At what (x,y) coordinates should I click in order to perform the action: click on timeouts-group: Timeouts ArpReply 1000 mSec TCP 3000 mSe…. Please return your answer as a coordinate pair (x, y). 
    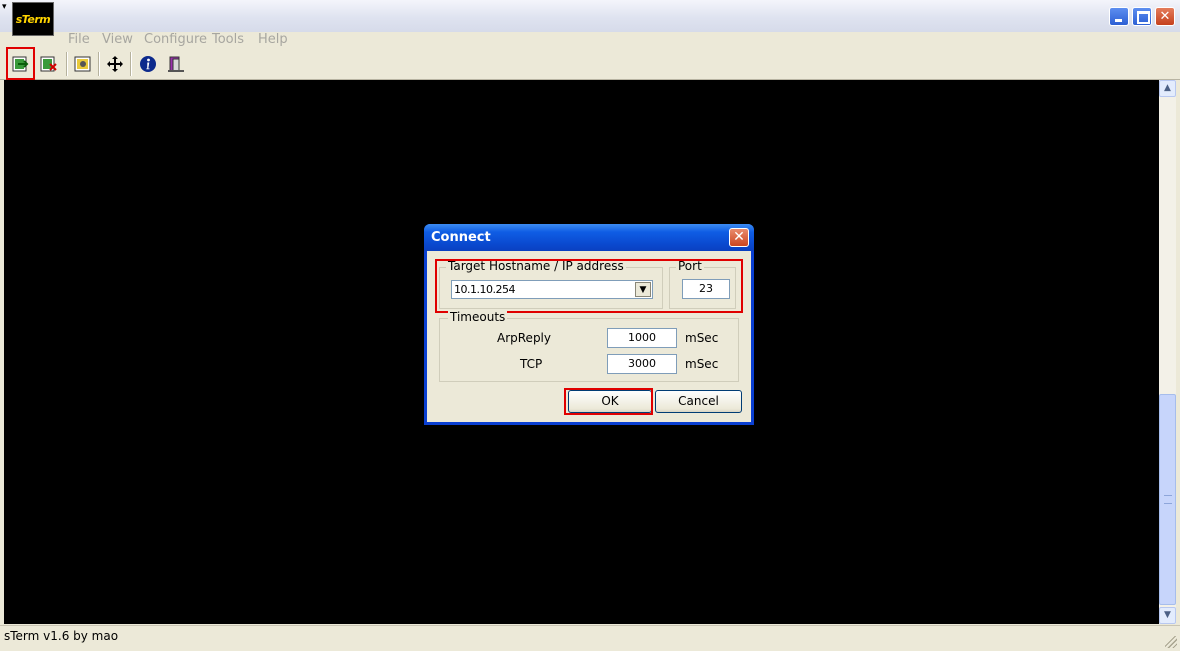
    Looking at the image, I should click on (589, 346).